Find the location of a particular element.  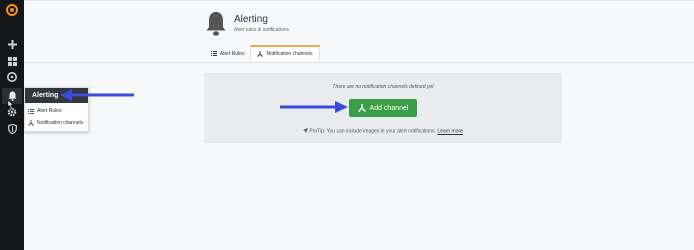

bell-icon is located at coordinates (216, 24).